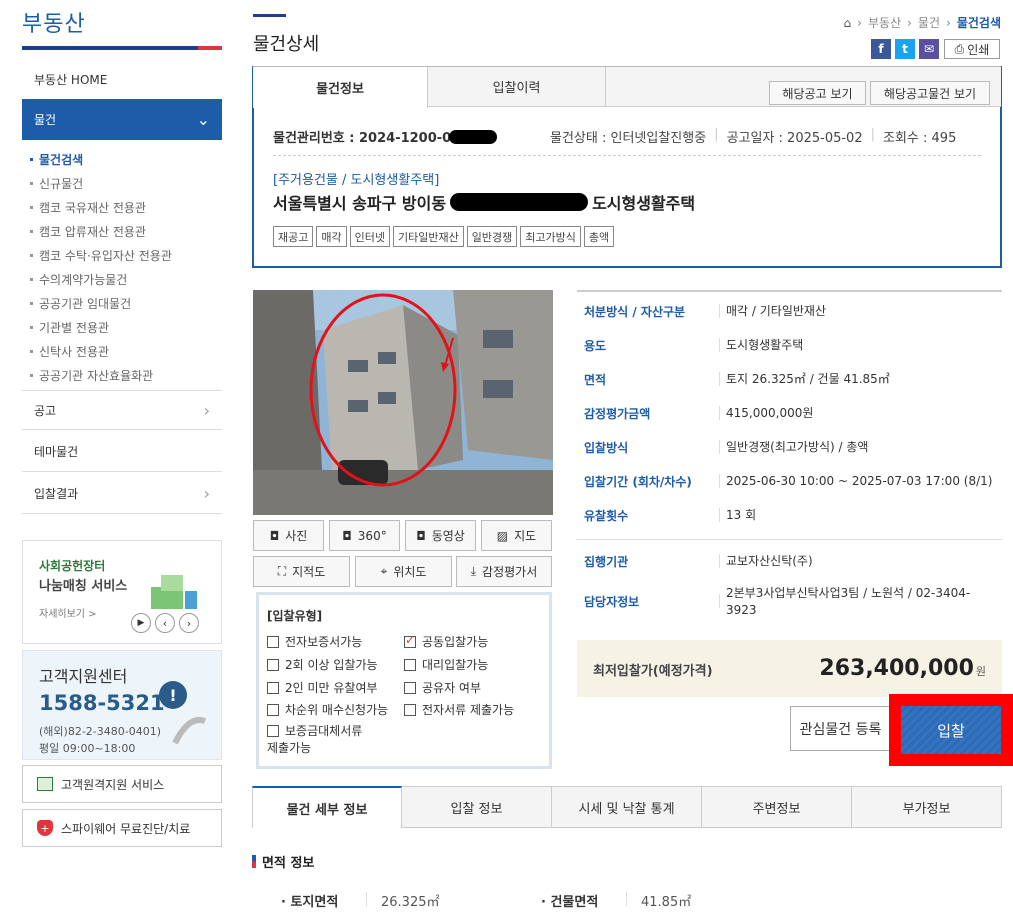  What do you see at coordinates (410, 640) in the screenshot?
I see `checkbox-checked` at bounding box center [410, 640].